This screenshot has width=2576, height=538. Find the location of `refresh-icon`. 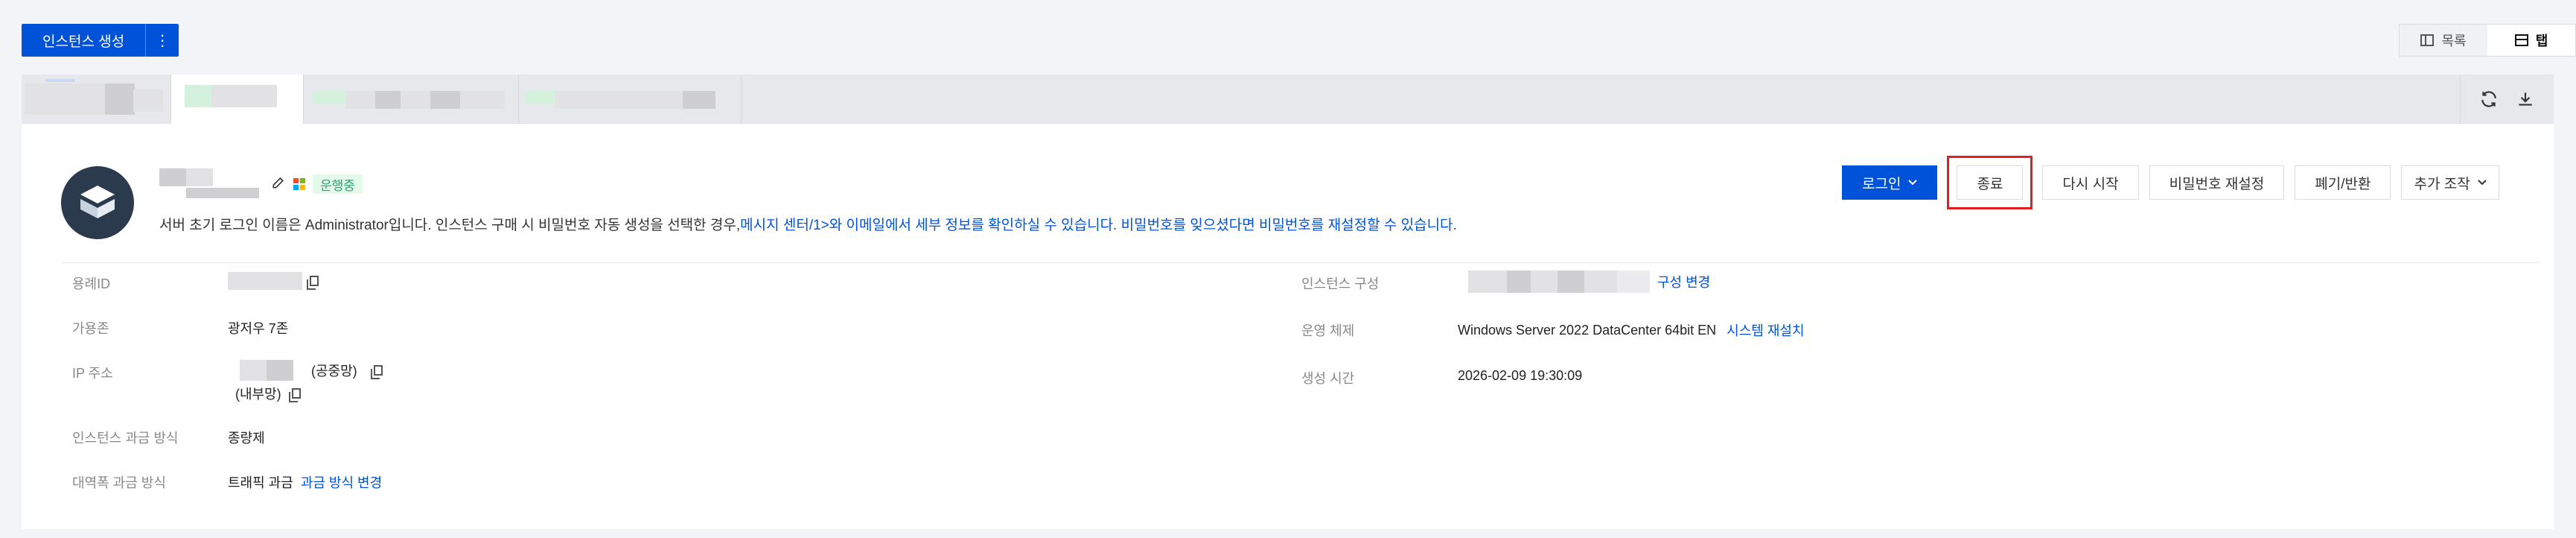

refresh-icon is located at coordinates (2489, 99).